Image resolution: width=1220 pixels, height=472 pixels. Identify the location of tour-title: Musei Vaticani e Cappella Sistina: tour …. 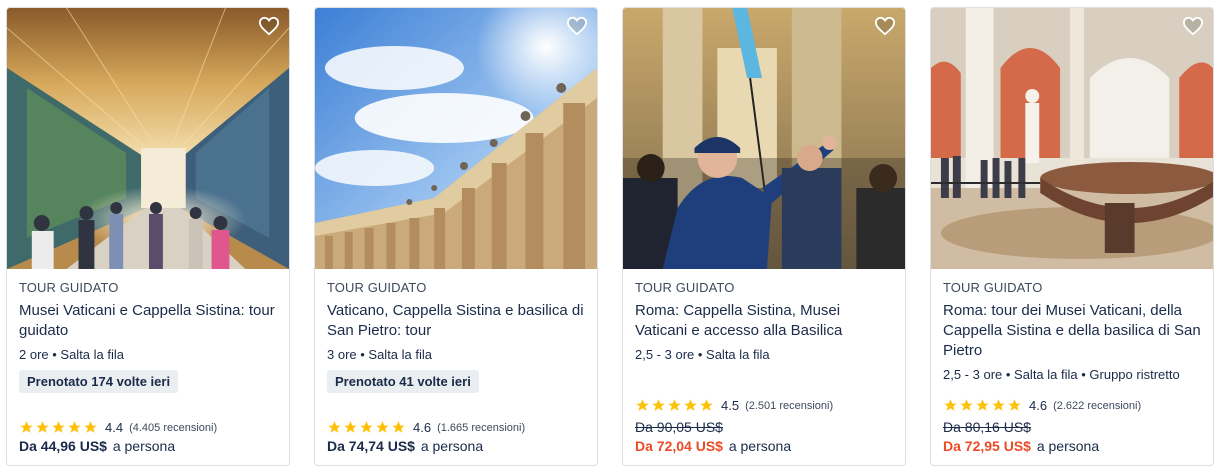
(148, 321).